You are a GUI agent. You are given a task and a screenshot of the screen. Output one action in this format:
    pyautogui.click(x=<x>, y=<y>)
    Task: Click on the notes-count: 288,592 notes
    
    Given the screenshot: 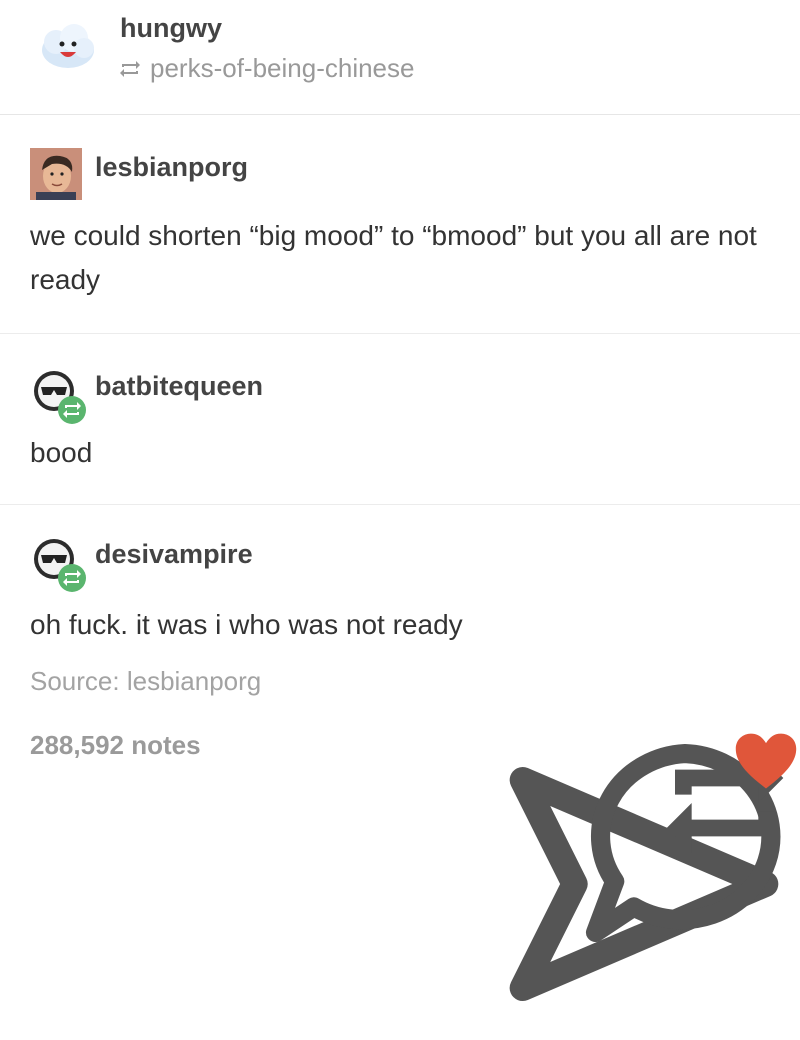 What is the action you would take?
    pyautogui.click(x=115, y=745)
    